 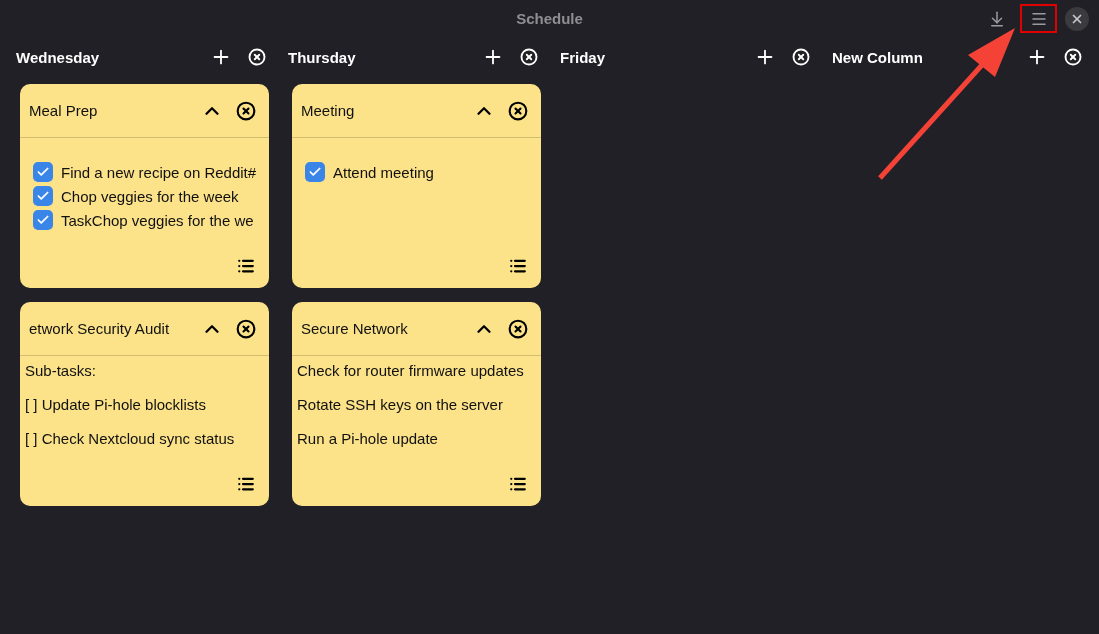 What do you see at coordinates (1077, 18) in the screenshot?
I see `close-button` at bounding box center [1077, 18].